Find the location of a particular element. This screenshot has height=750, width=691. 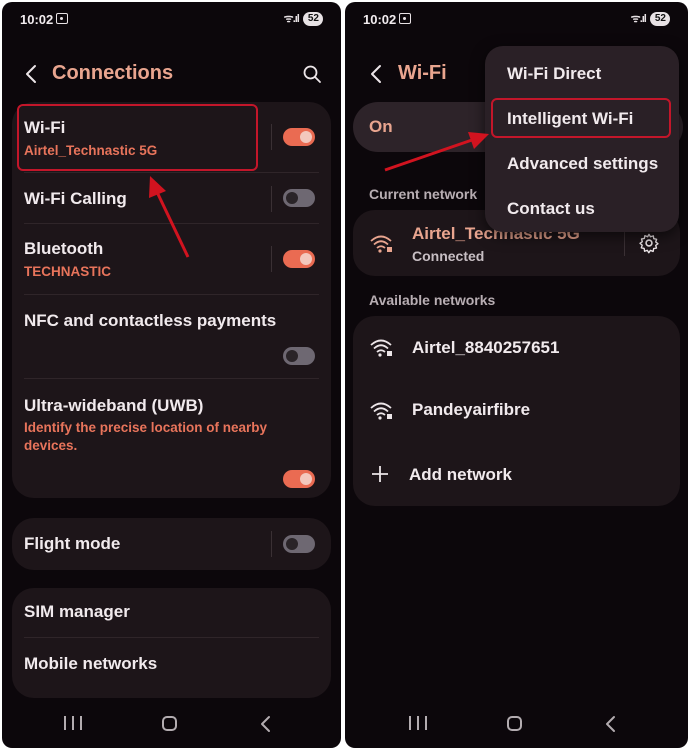

sim-card: SIM manager Mobile networks is located at coordinates (171, 643).